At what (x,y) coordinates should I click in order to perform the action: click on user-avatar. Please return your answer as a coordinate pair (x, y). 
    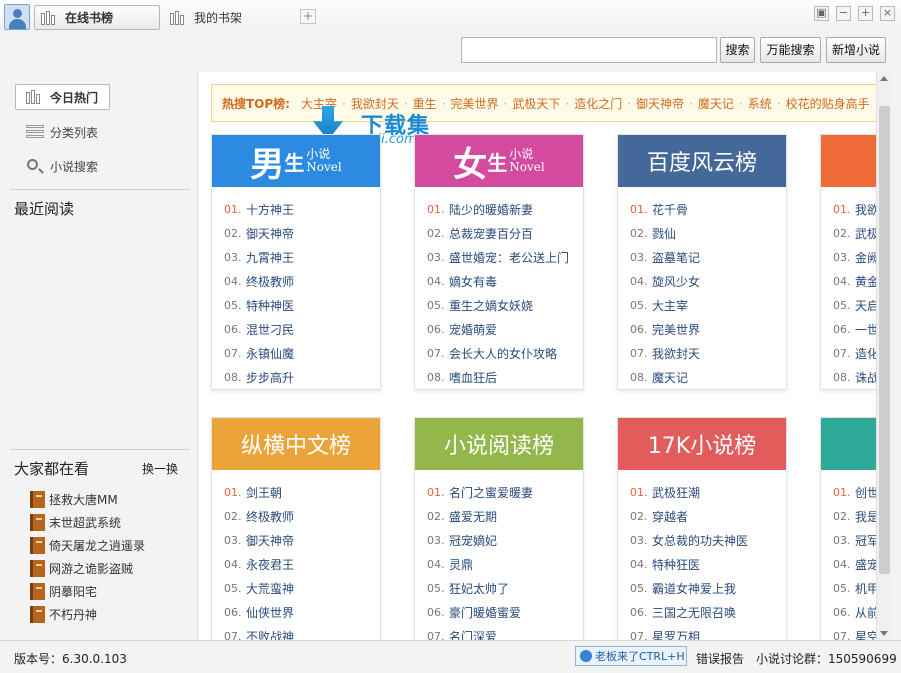
    Looking at the image, I should click on (17, 17).